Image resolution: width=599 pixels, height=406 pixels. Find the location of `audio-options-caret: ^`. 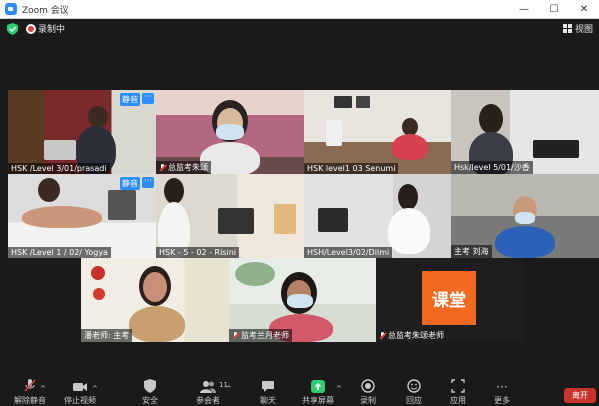

audio-options-caret: ^ is located at coordinates (43, 389).